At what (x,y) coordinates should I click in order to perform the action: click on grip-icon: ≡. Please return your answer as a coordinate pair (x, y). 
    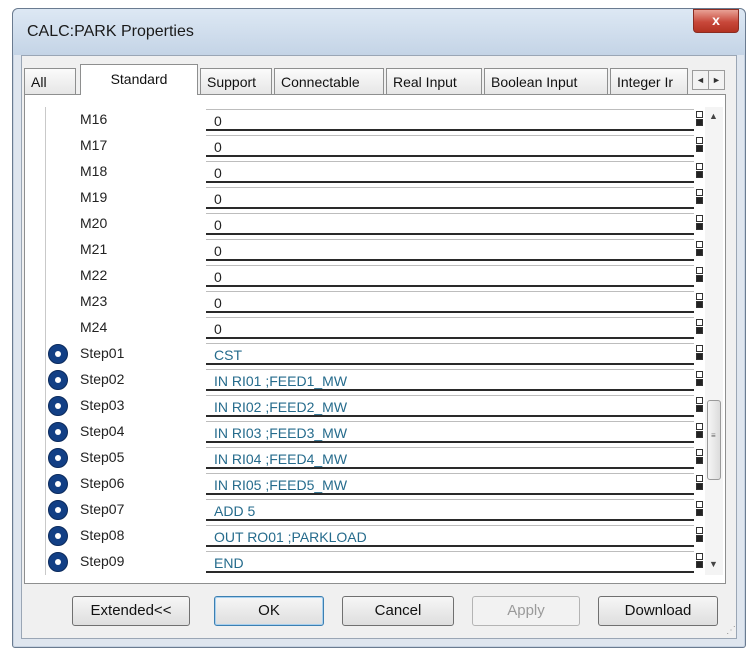
    Looking at the image, I should click on (713, 435).